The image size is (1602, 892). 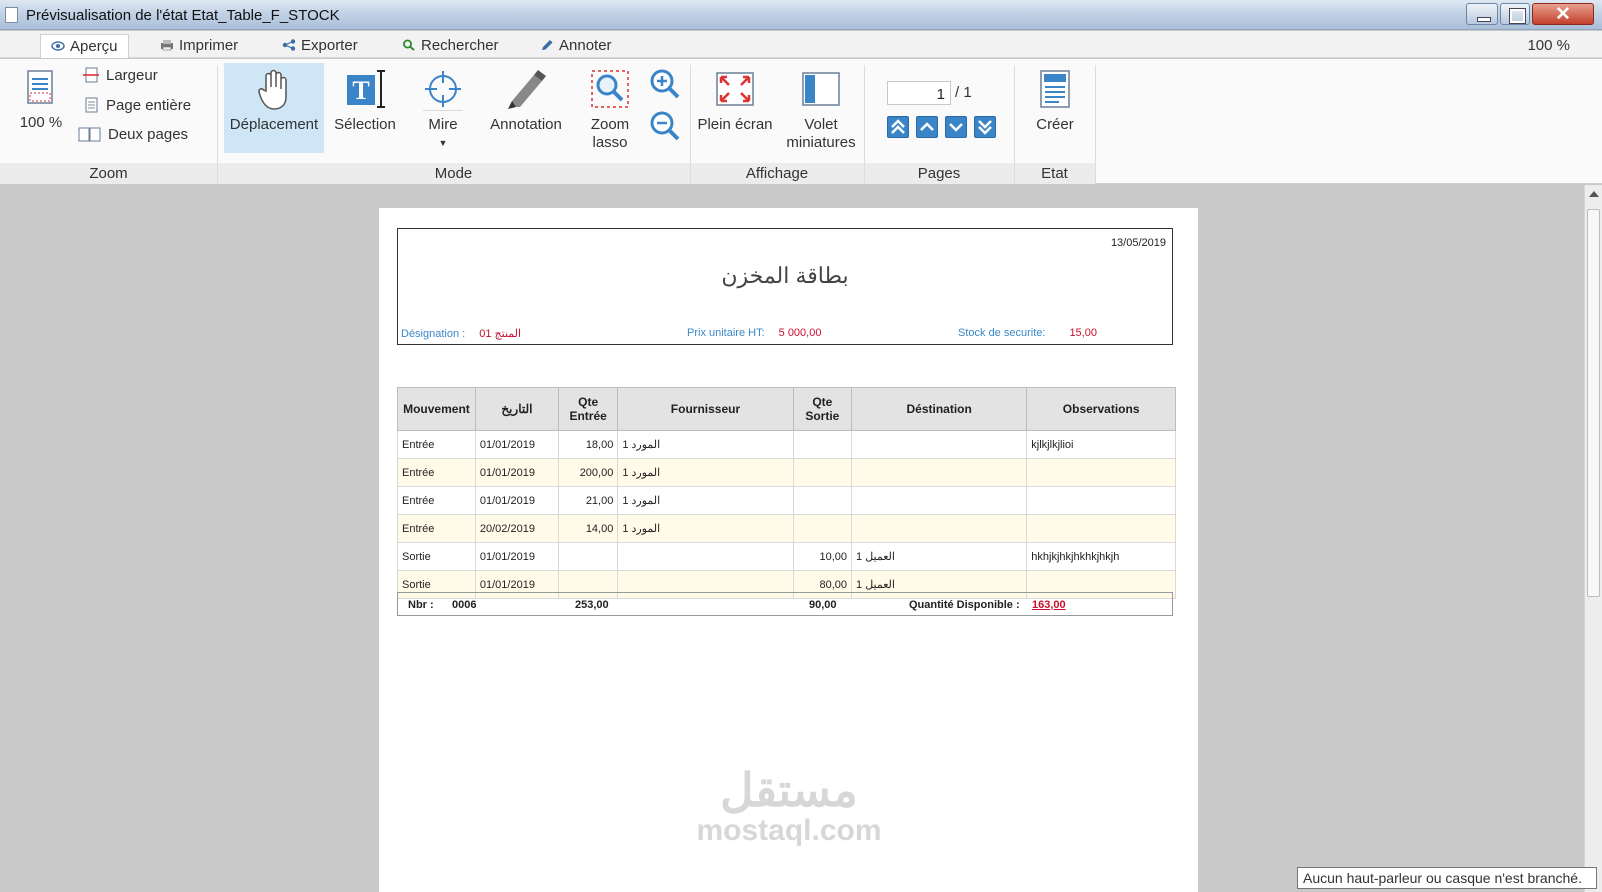 What do you see at coordinates (786, 528) in the screenshot?
I see `table-row: Entrée 20/02/2019 14,00 المورد 1` at bounding box center [786, 528].